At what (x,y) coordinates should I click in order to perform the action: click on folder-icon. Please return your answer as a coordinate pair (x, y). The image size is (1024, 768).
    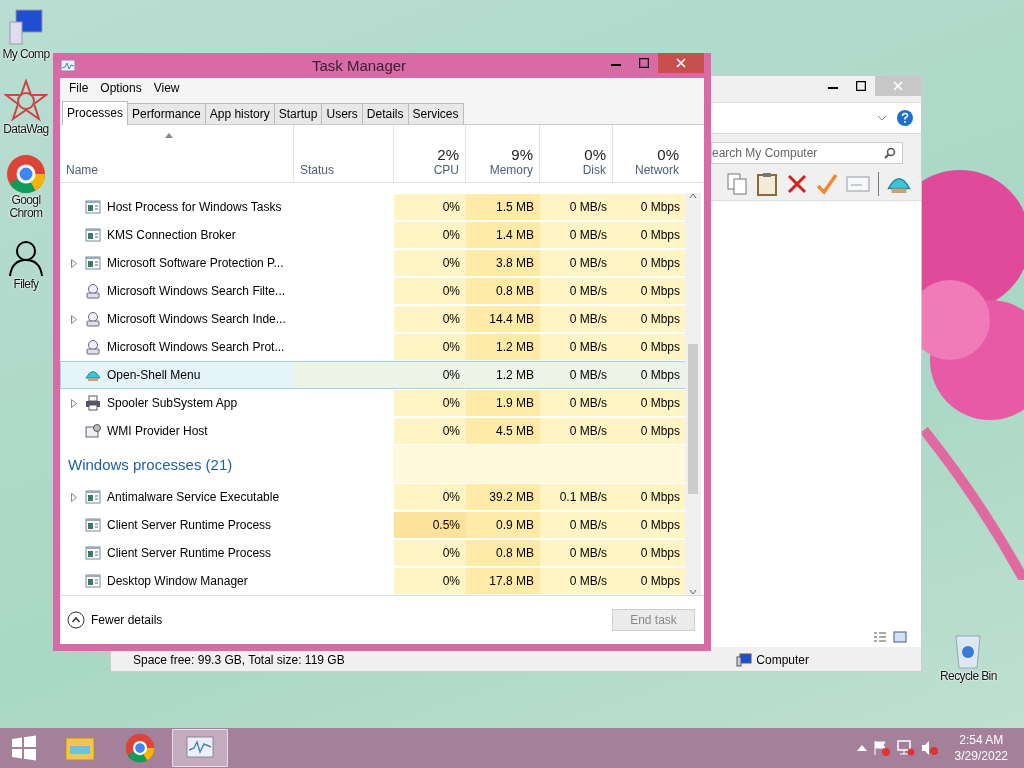
    Looking at the image, I should click on (80, 748).